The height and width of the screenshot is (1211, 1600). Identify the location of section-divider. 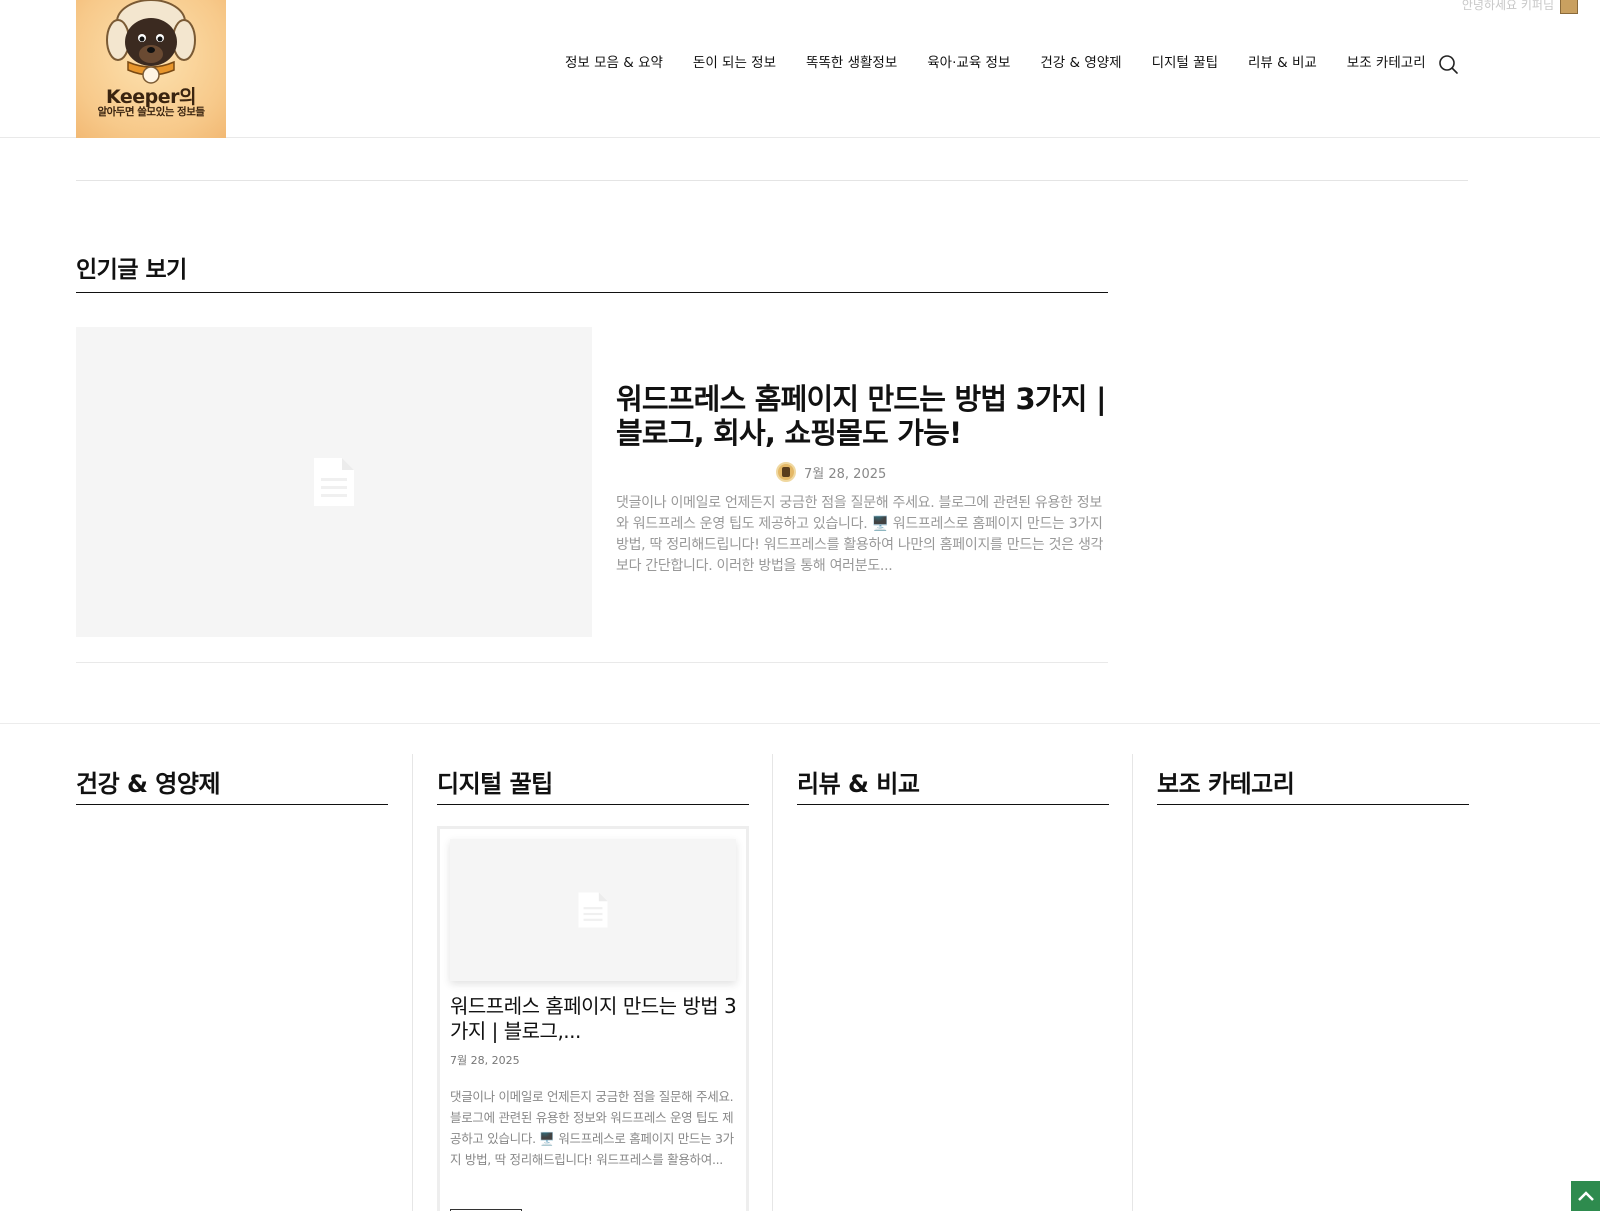
(800, 723).